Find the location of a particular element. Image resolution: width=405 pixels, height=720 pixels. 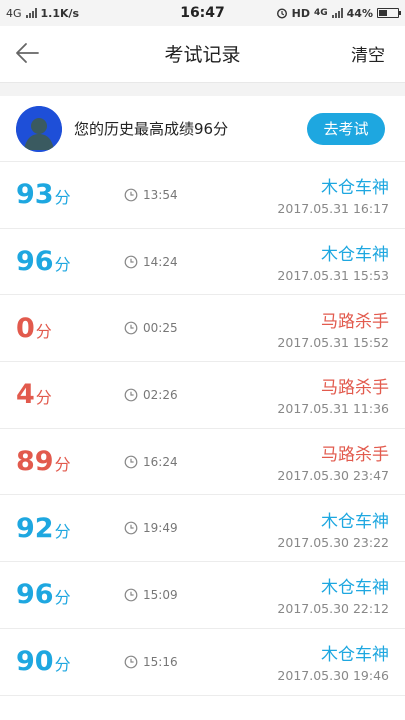

take-exam-button: 去考试 is located at coordinates (346, 128).